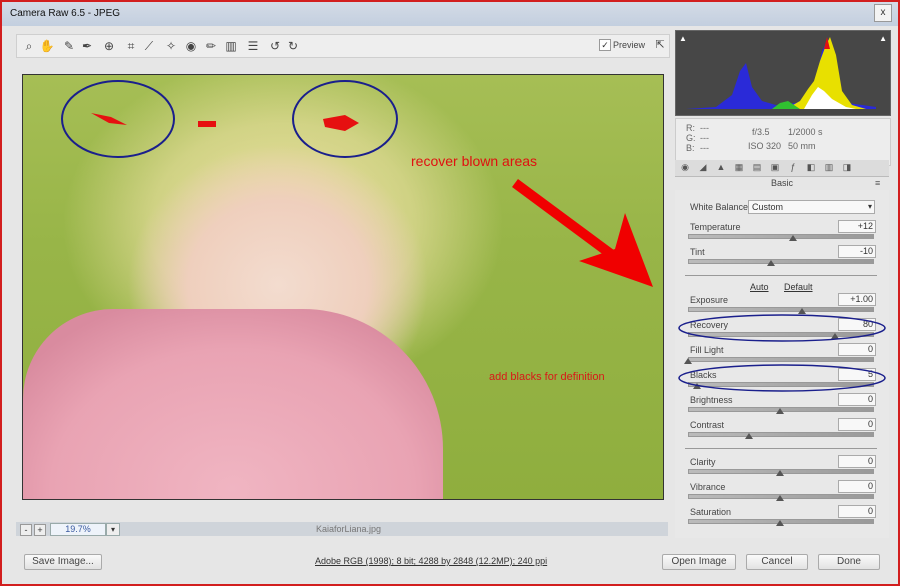 The height and width of the screenshot is (586, 900). Describe the element at coordinates (65, 13) in the screenshot. I see `window-title: Camera Raw 6.5 - JPEG` at that location.